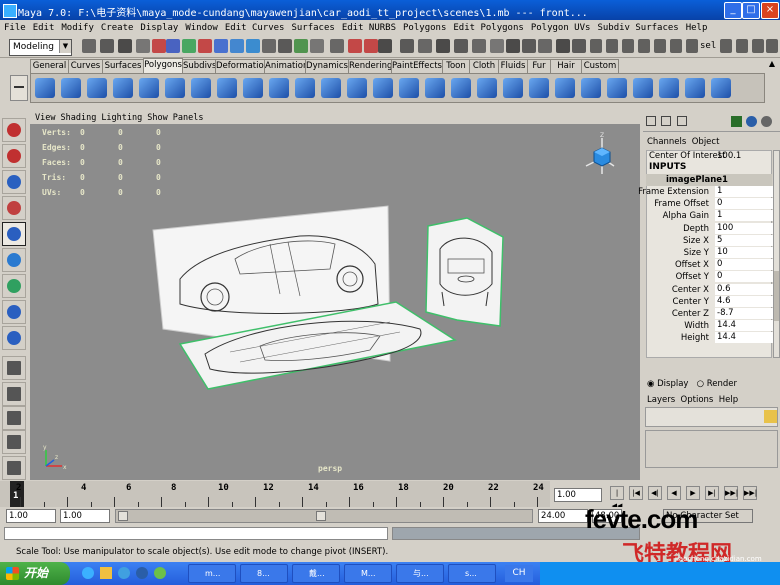  I want to click on playback-end-field: 24.00, so click(563, 516).